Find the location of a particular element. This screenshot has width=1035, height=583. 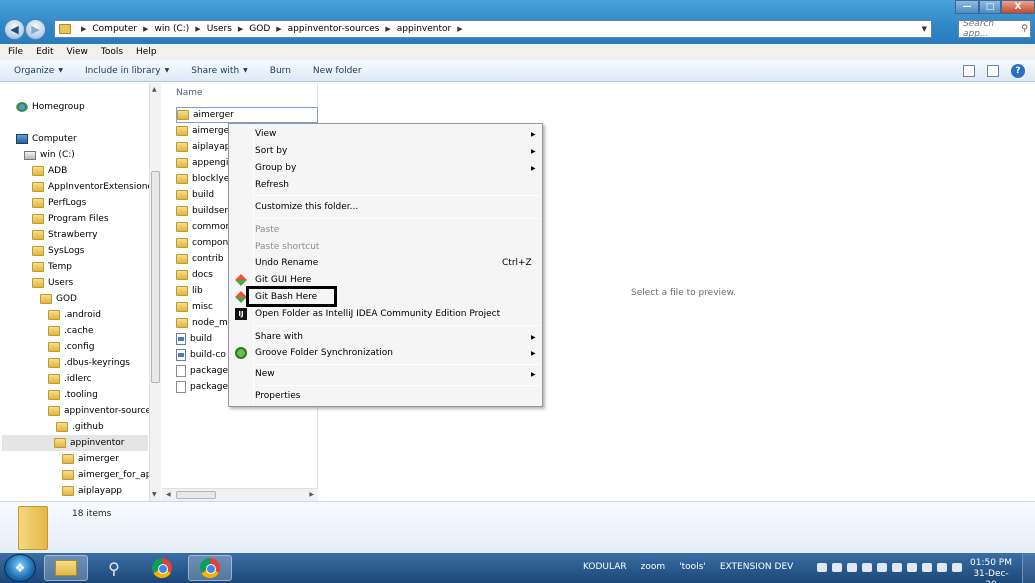

scroll-down-icon: ▼ is located at coordinates (154, 494).